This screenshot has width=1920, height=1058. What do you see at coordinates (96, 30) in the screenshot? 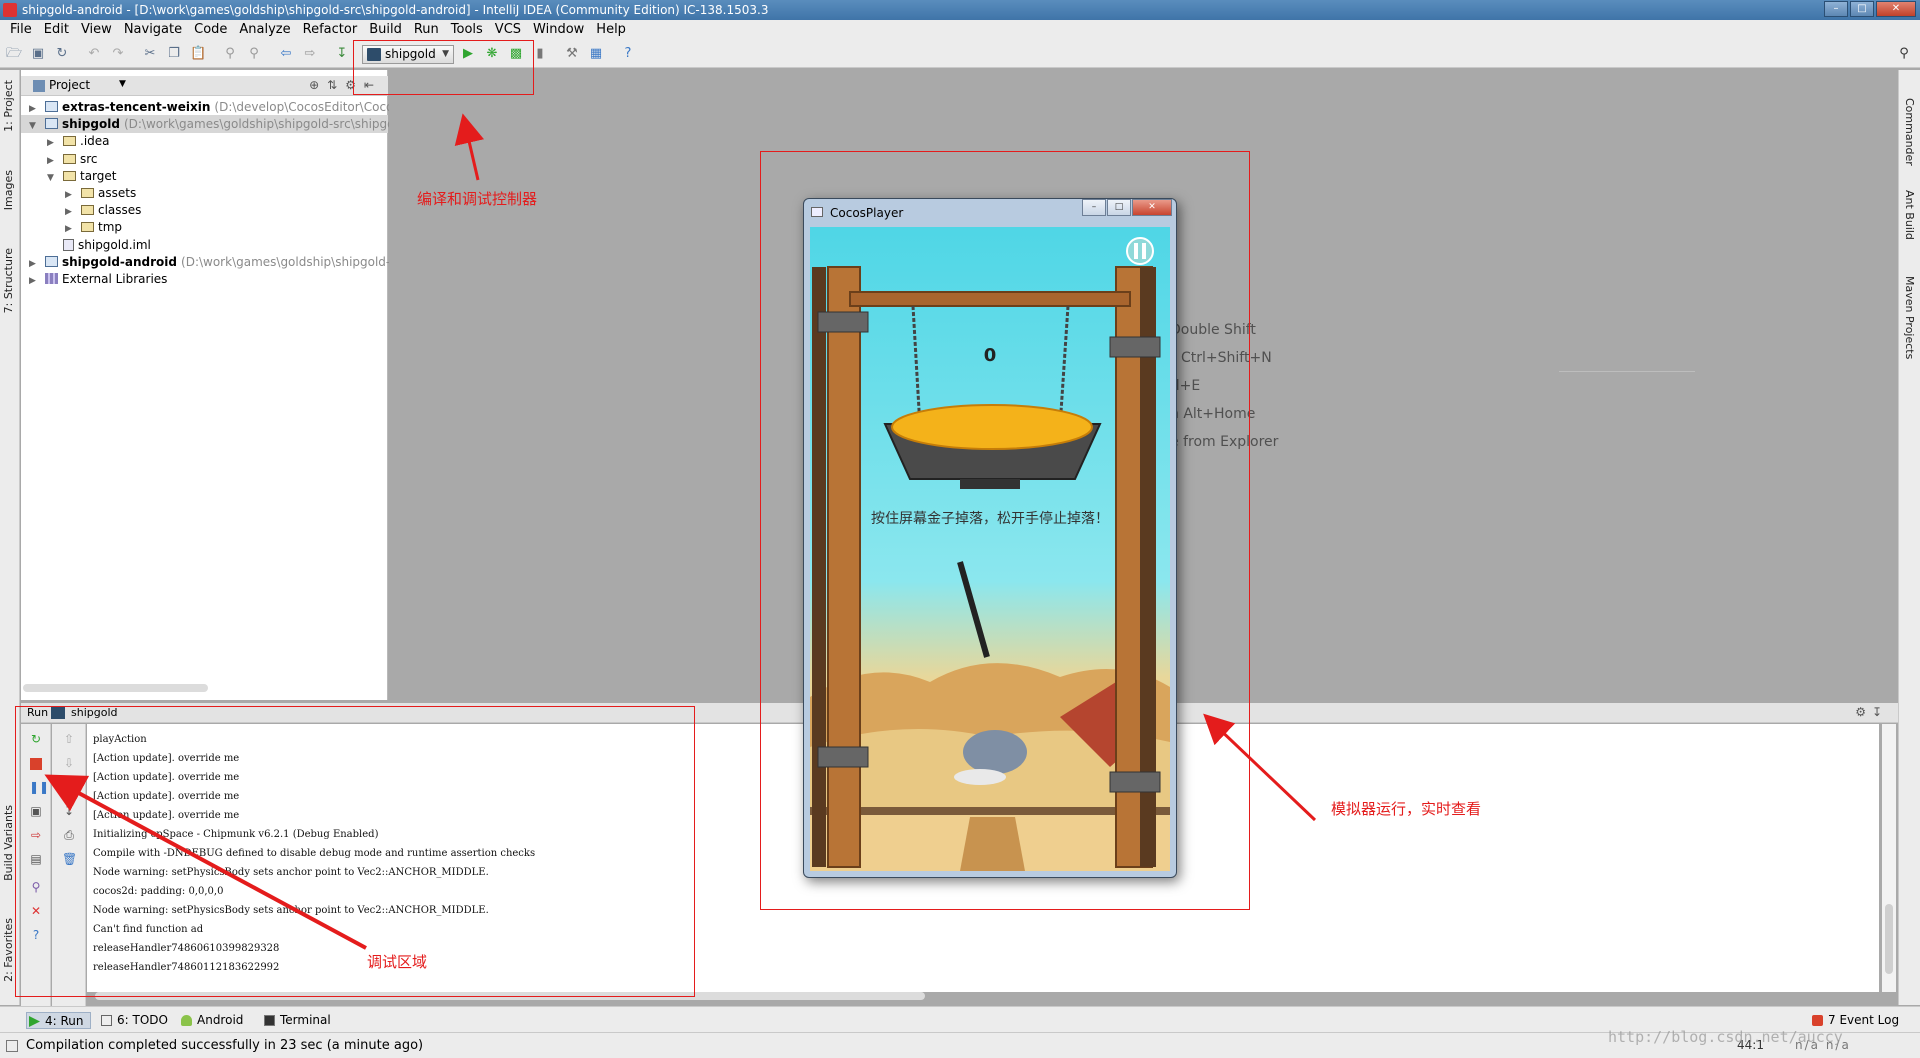
I see `menu-view: View` at bounding box center [96, 30].